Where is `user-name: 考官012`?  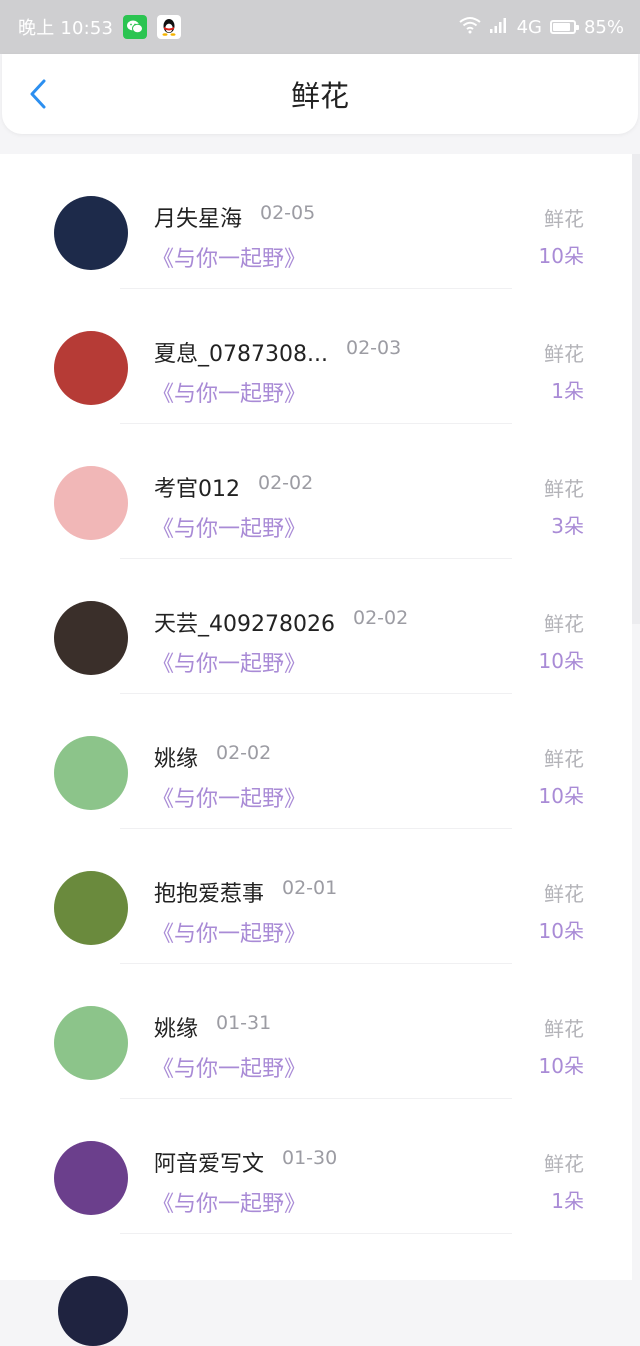
user-name: 考官012 is located at coordinates (197, 487).